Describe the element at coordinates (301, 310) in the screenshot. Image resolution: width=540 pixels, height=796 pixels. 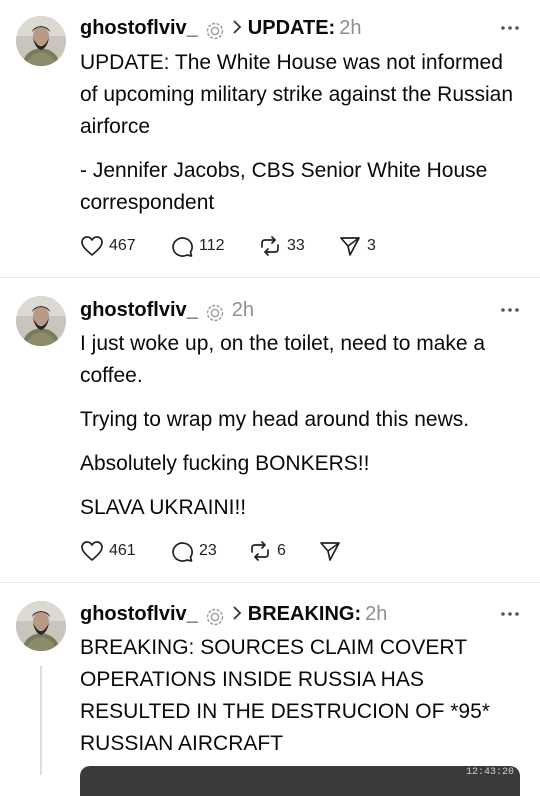
I see `post-header: ghostoflviv_ 2h` at that location.